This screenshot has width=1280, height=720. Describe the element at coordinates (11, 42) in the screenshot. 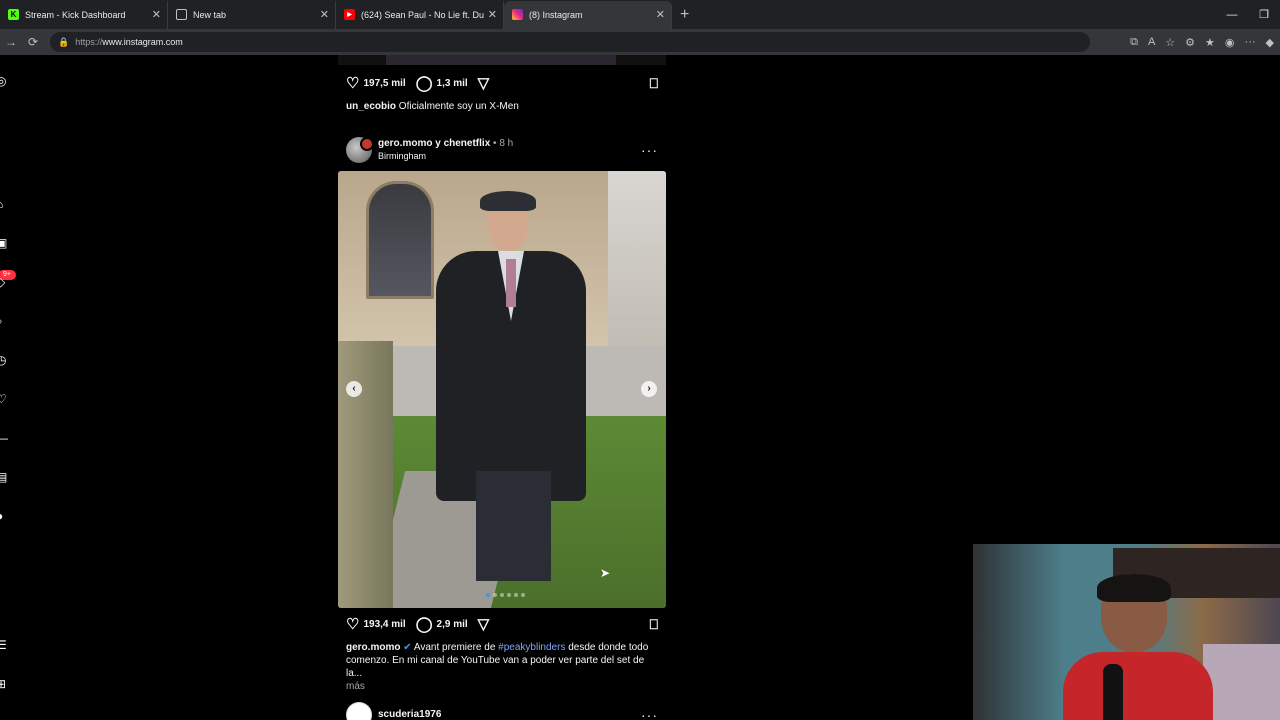

I see `forward-icon: →` at that location.